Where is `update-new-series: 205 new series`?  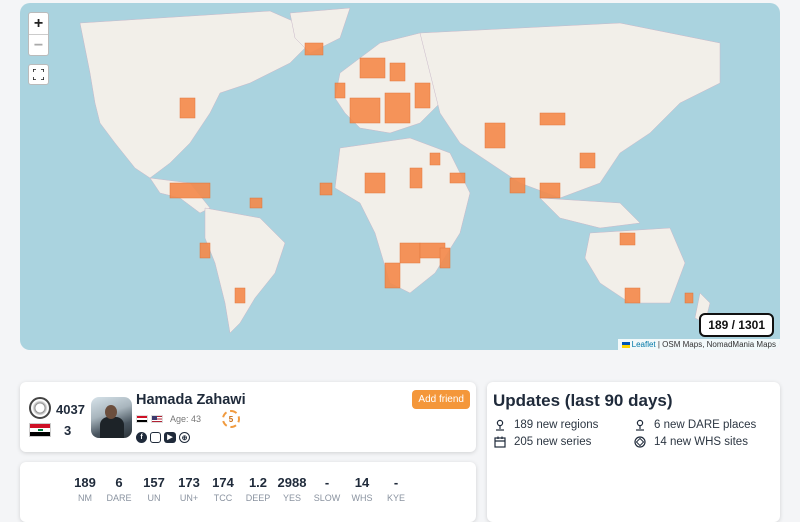 update-new-series: 205 new series is located at coordinates (542, 442).